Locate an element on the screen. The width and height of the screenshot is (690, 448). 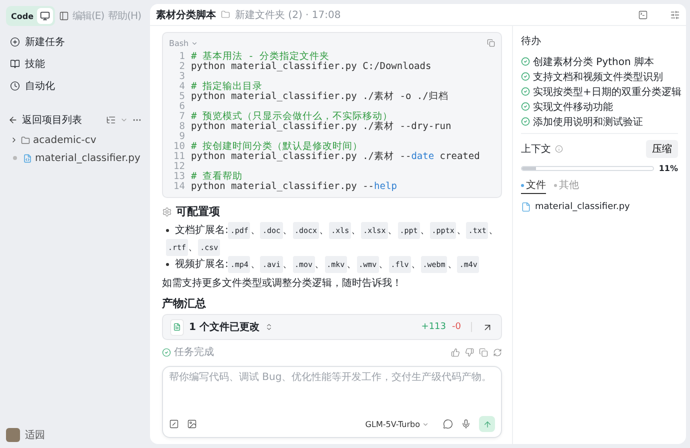
line-number: 14 is located at coordinates (178, 187).